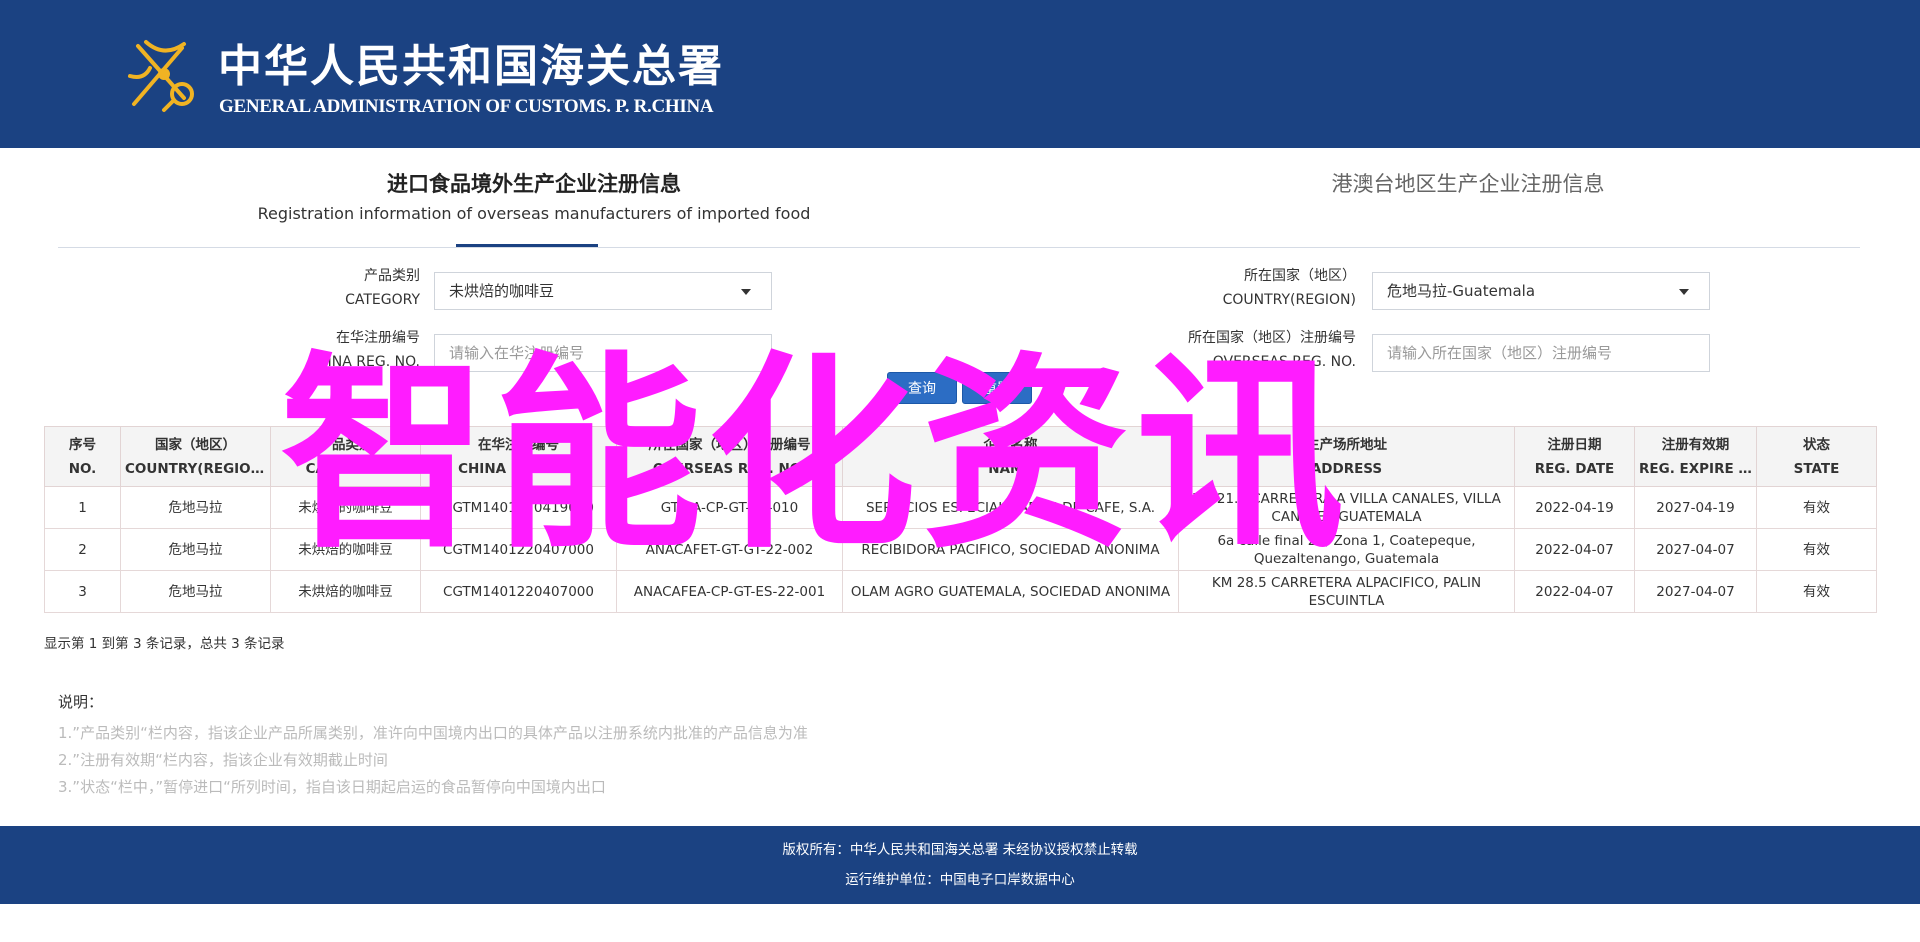 This screenshot has width=1920, height=942. I want to click on query-button: 查询, so click(922, 388).